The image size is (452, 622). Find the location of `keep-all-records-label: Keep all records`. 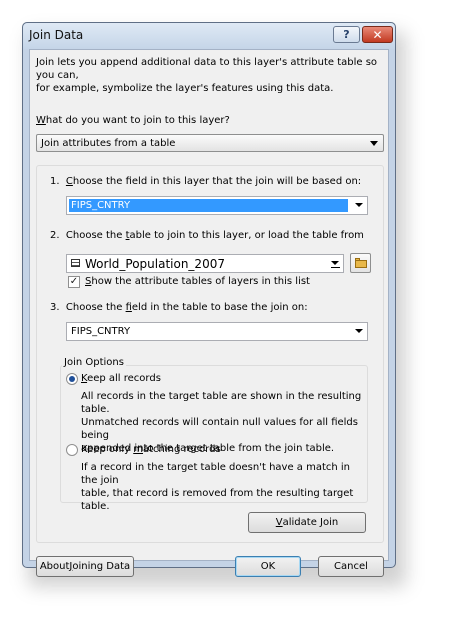

keep-all-records-label: Keep all records is located at coordinates (121, 378).